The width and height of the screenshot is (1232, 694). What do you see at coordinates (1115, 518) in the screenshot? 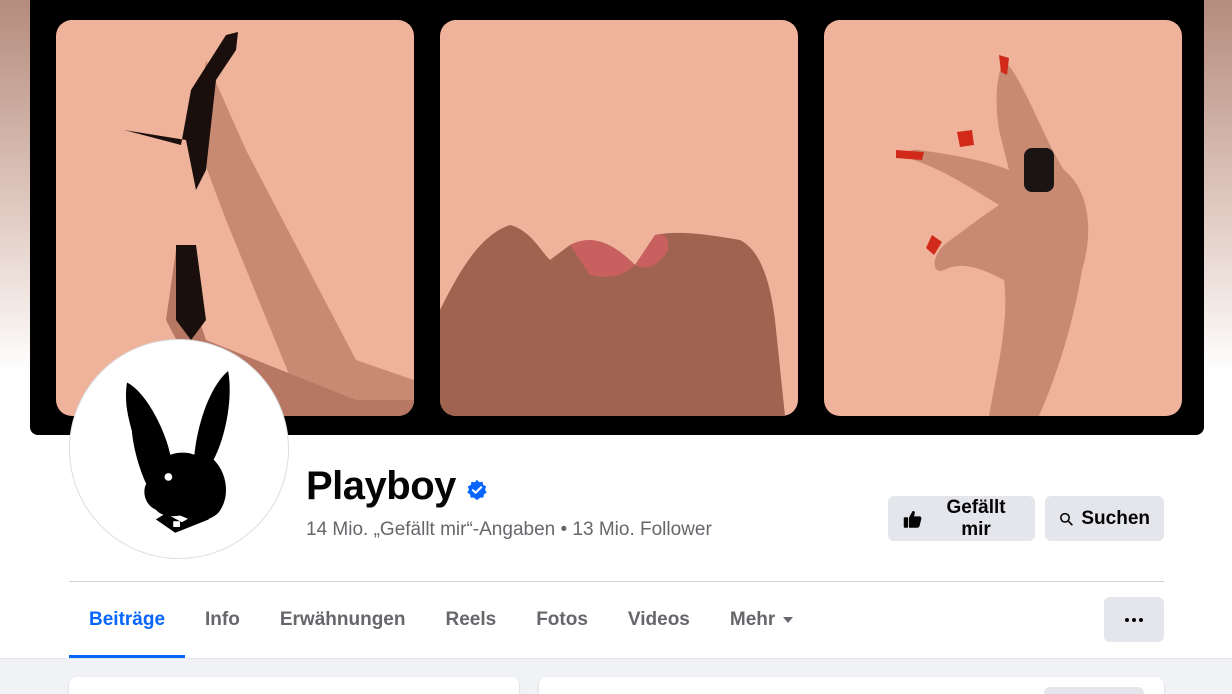
I see `search-button-label: Suchen` at bounding box center [1115, 518].